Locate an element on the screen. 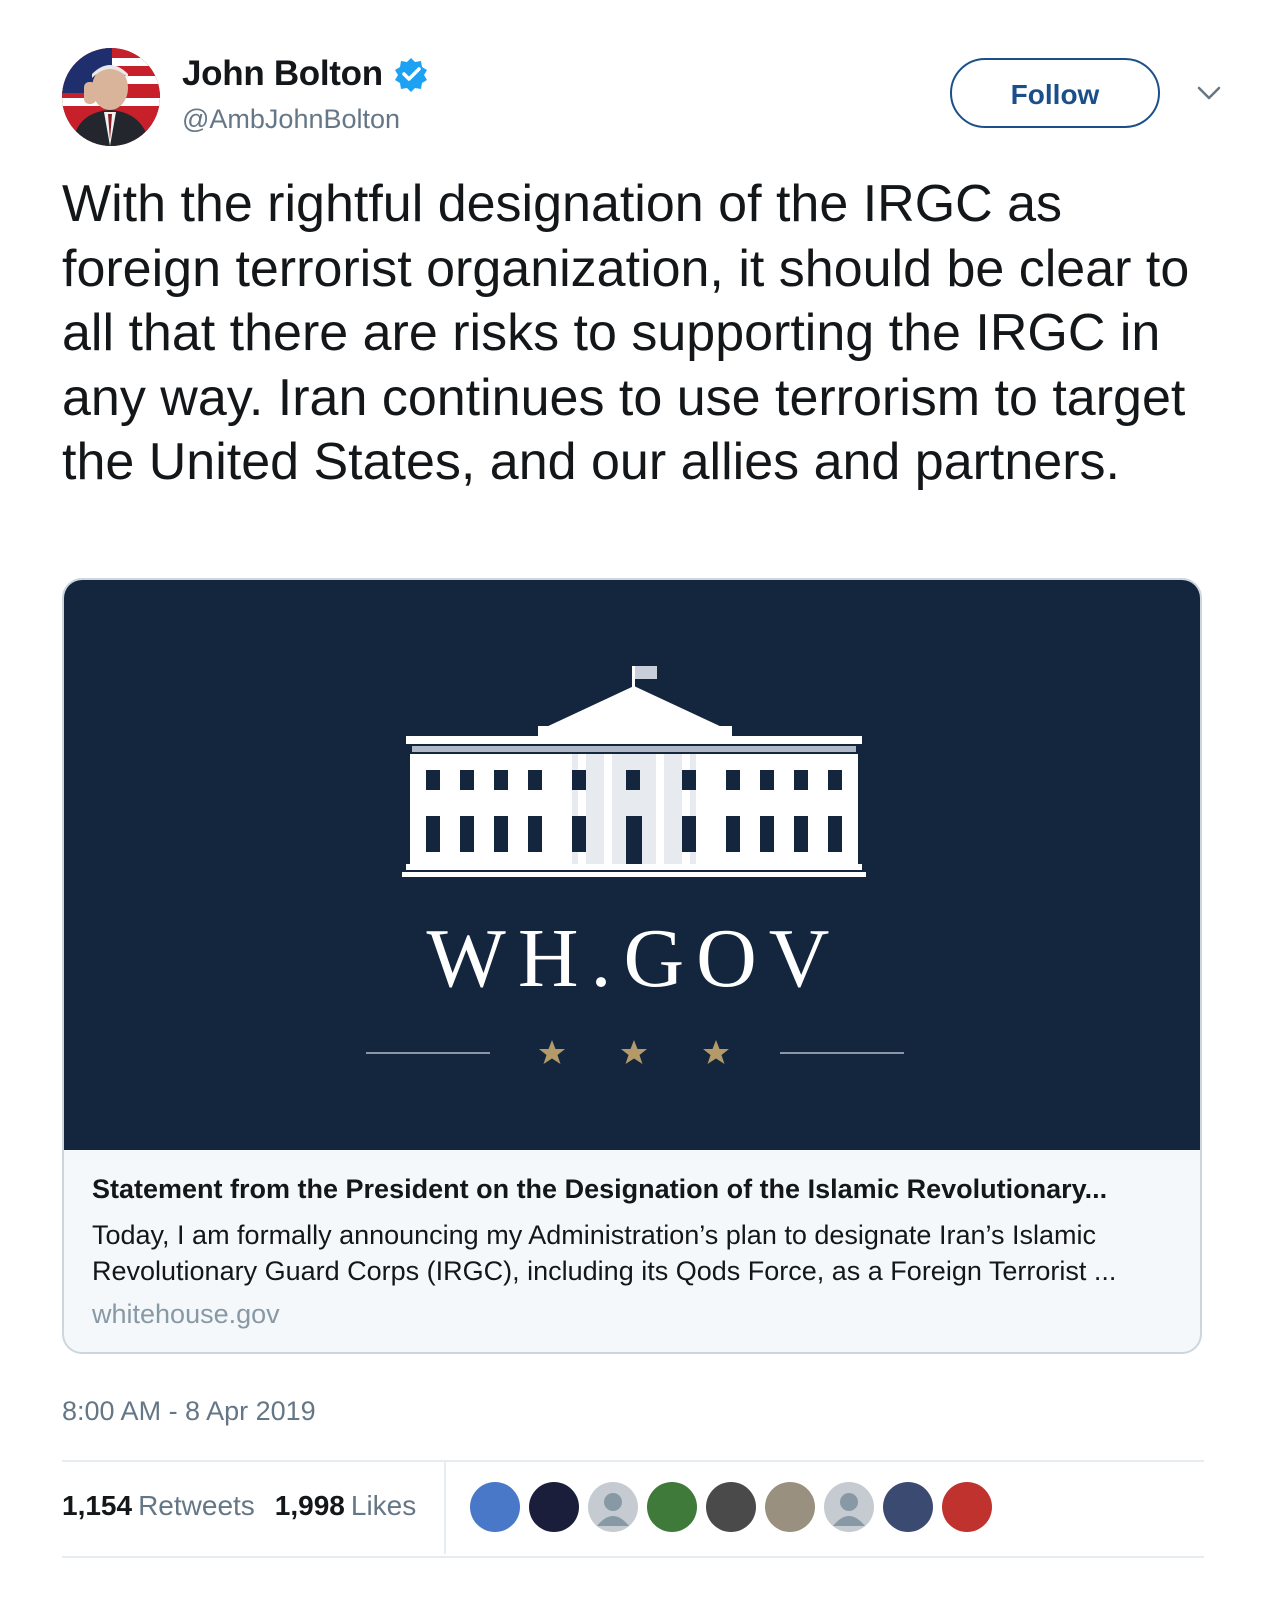 This screenshot has width=1286, height=1600. author-display-name: John Bolton is located at coordinates (282, 74).